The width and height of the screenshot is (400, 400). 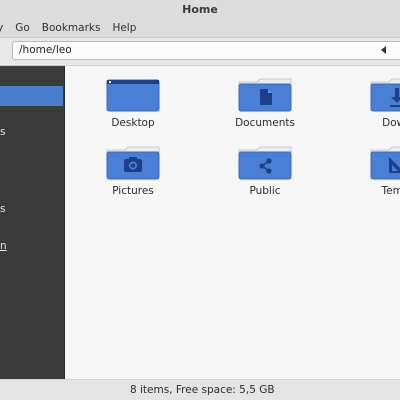 I want to click on status-text: 8 items, Free space: 5,5 GB, so click(x=202, y=390).